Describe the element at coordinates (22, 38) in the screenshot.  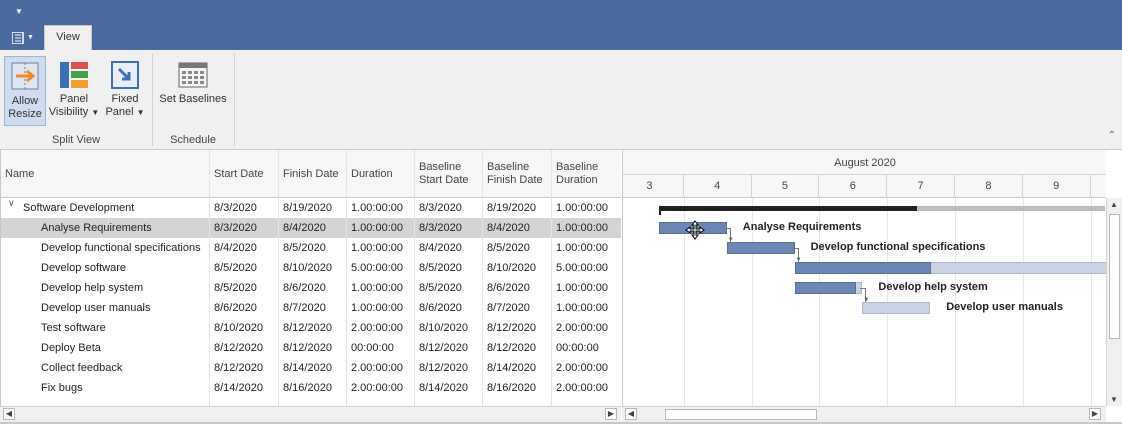
I see `app-menu-button: ▼` at that location.